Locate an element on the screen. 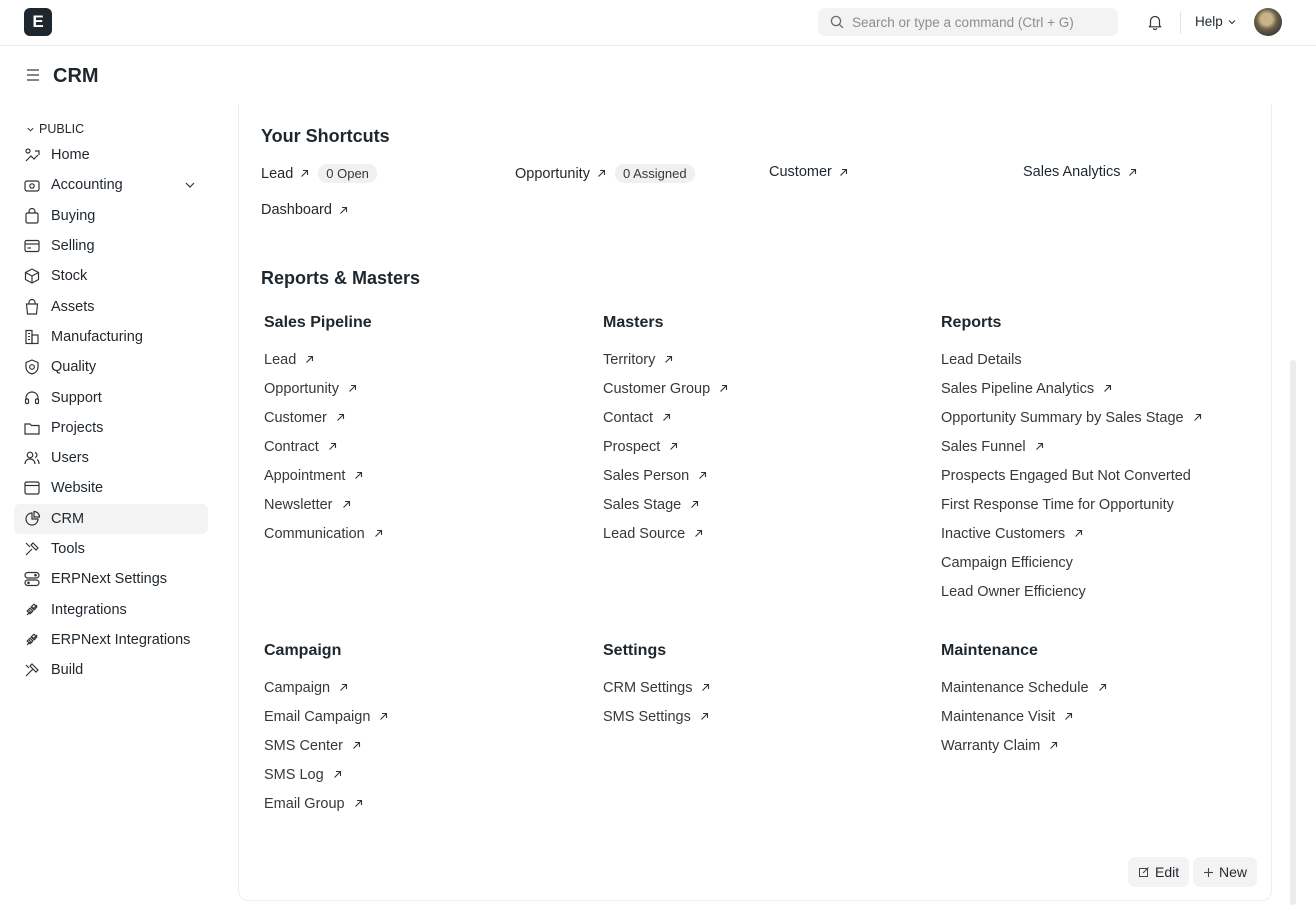  edit-button-label: Edit is located at coordinates (1167, 872).